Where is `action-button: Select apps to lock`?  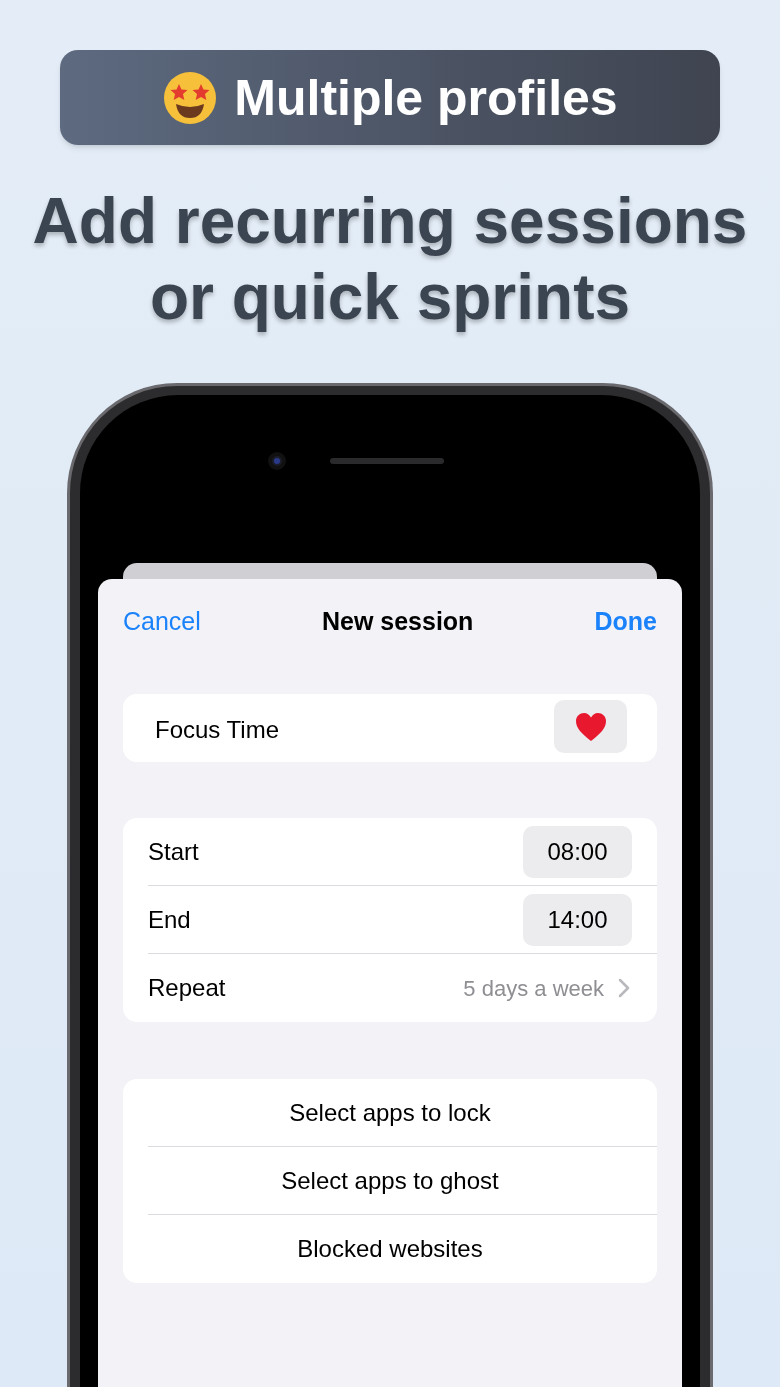
action-button: Select apps to lock is located at coordinates (390, 1112).